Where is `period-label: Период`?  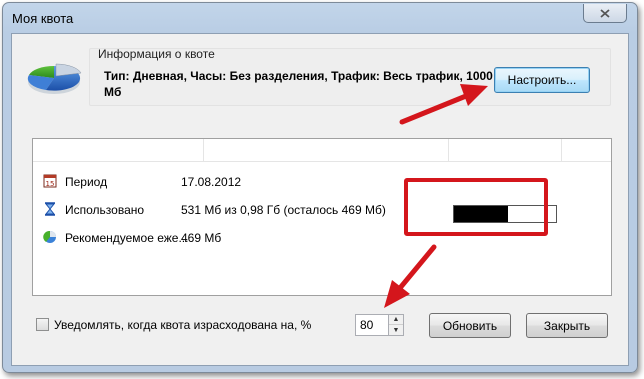 period-label: Период is located at coordinates (86, 182).